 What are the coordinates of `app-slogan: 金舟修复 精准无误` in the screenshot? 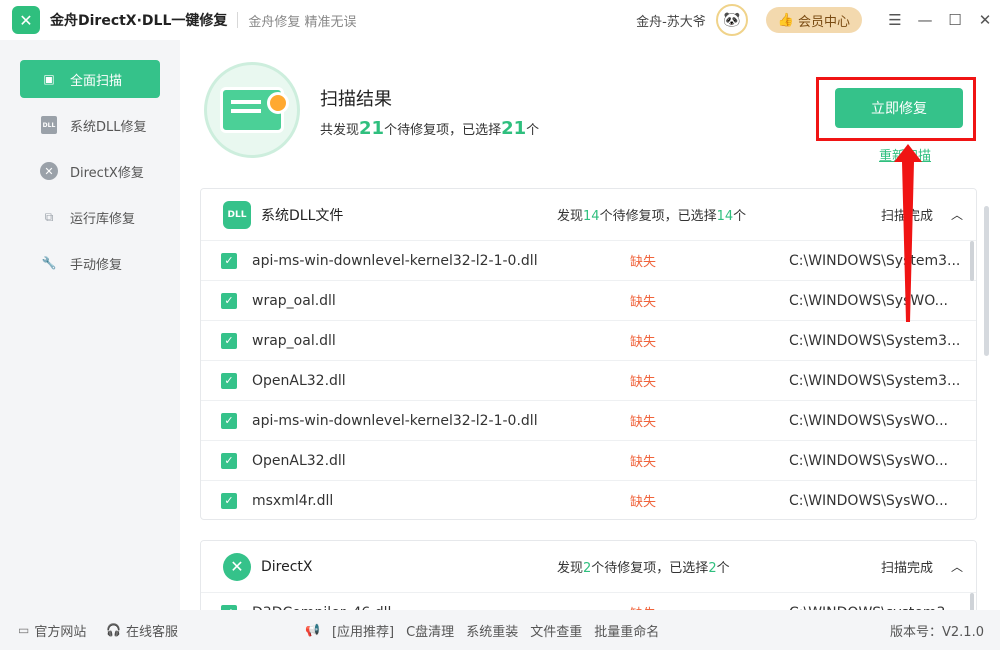 It's located at (302, 22).